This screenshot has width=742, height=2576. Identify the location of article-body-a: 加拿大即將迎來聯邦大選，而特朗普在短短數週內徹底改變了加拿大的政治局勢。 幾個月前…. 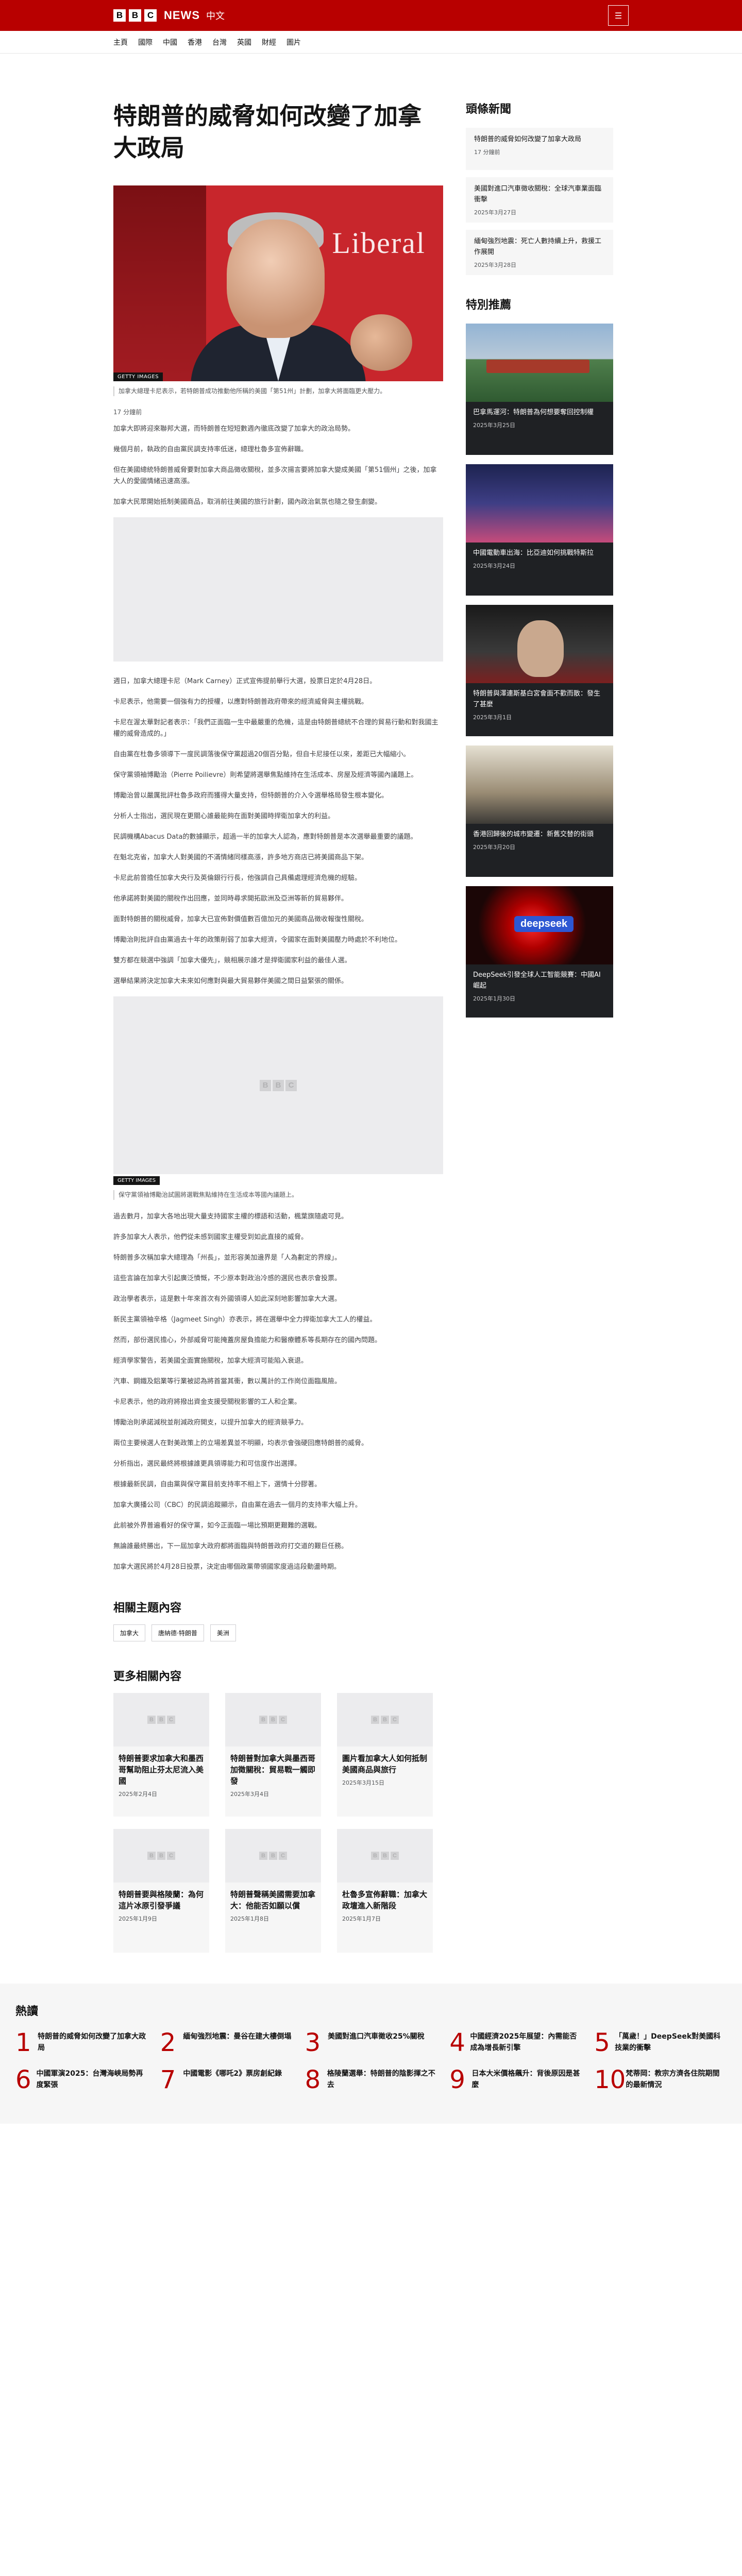
(278, 465).